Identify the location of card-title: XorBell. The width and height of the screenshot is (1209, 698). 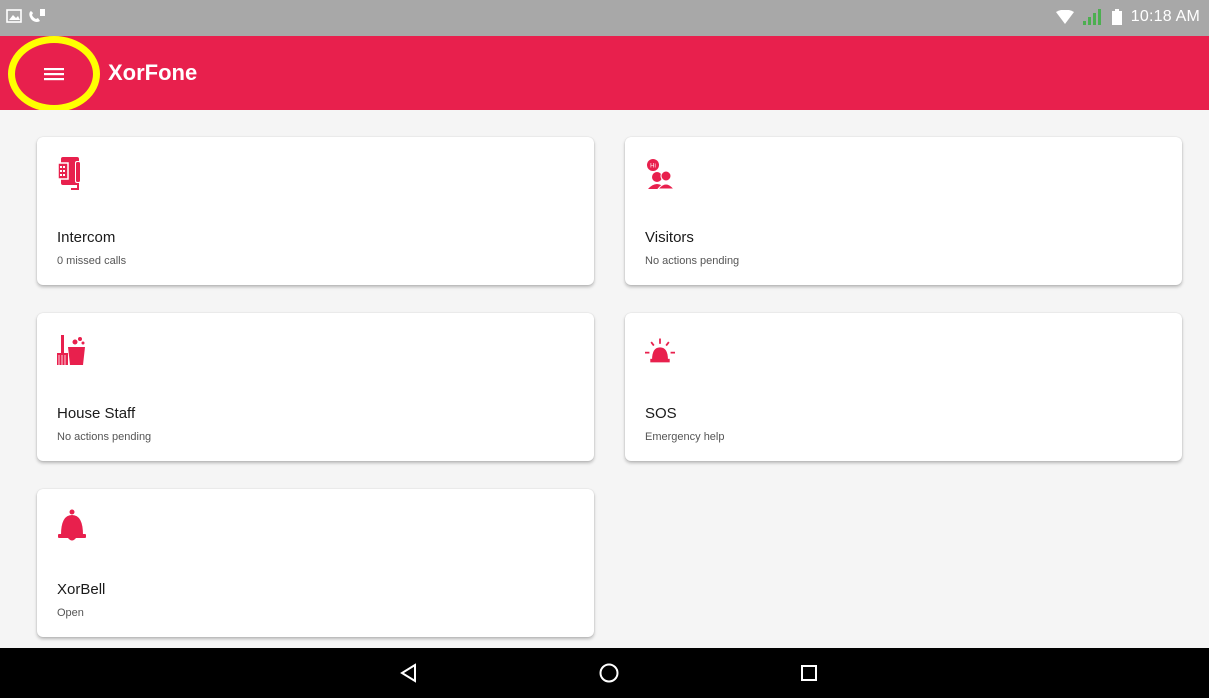
(81, 589).